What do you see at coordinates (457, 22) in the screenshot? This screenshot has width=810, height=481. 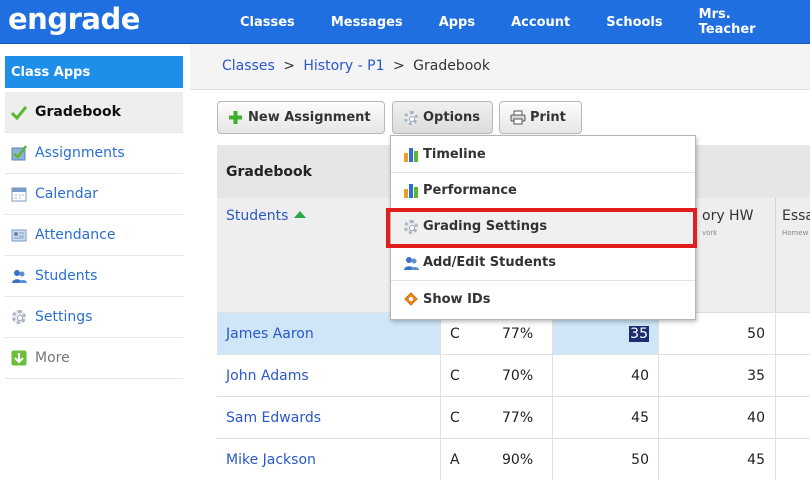 I see `nav-apps: Apps` at bounding box center [457, 22].